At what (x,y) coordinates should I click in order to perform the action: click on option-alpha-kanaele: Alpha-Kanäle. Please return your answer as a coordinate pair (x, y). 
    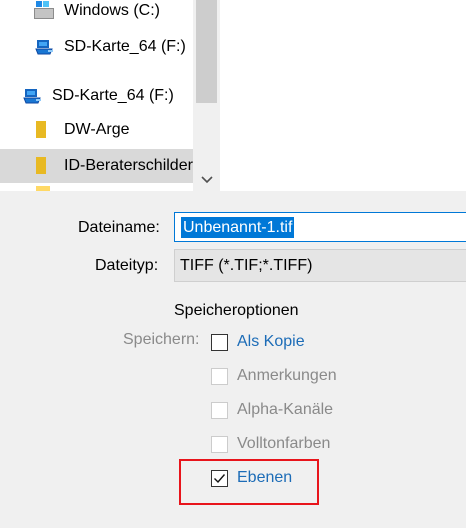
    Looking at the image, I should click on (272, 410).